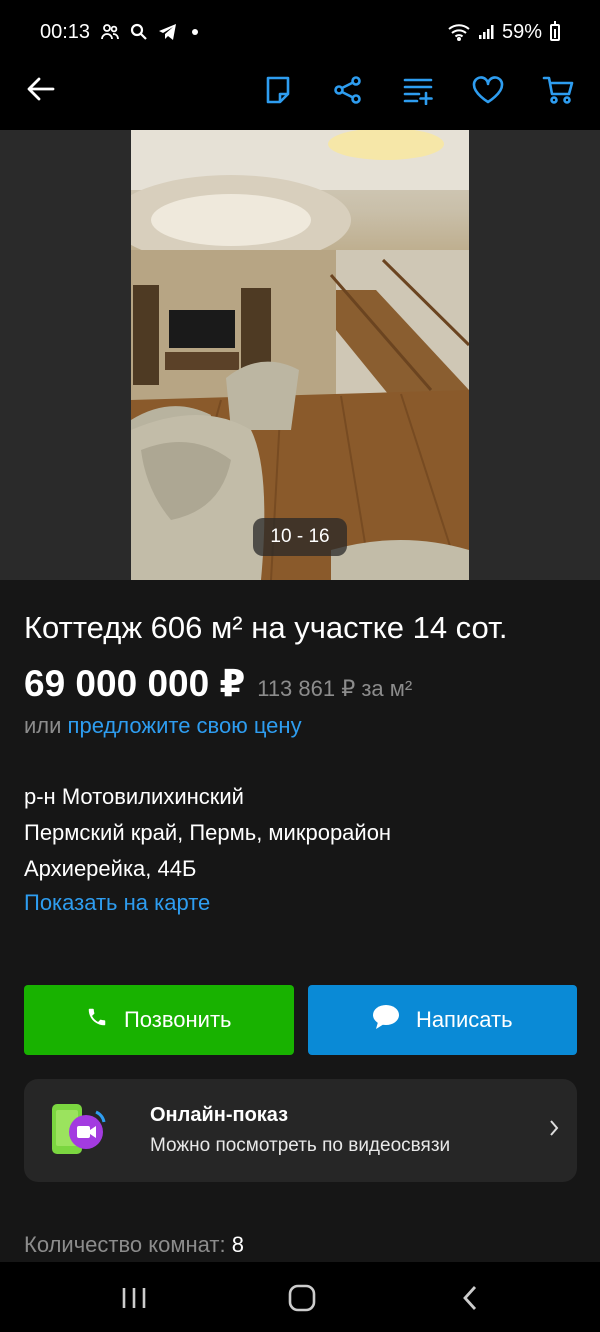 The image size is (600, 1332). Describe the element at coordinates (554, 1130) in the screenshot. I see `chevron-right-icon` at that location.